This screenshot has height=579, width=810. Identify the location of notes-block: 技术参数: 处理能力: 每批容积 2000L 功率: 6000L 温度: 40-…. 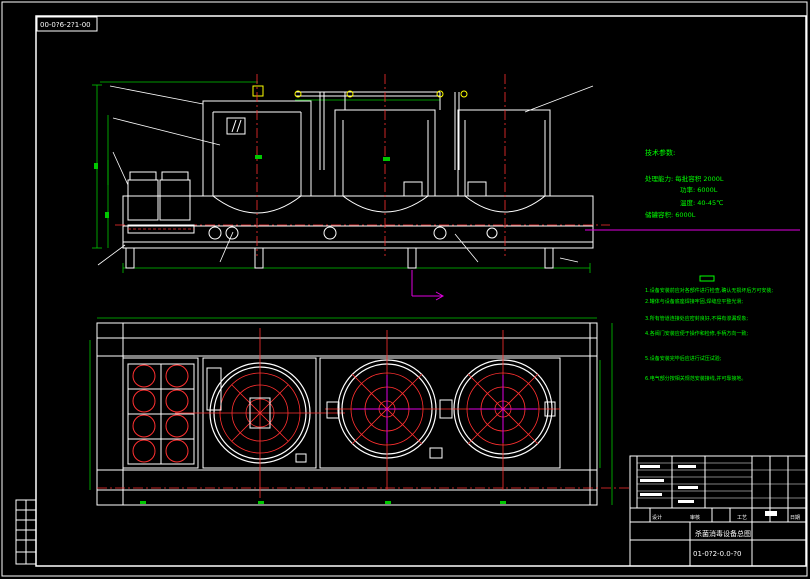
(709, 265).